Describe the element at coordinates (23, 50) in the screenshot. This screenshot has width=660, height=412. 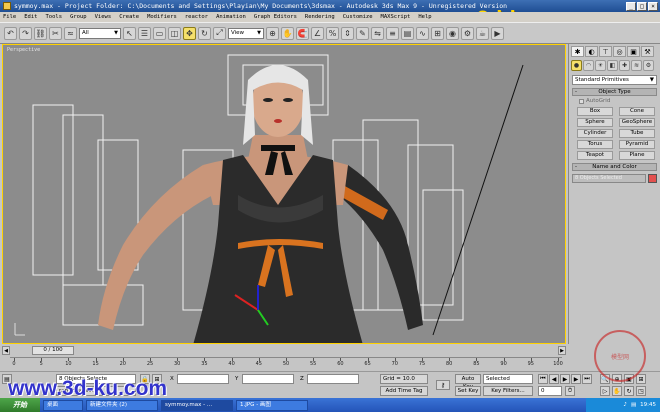
I see `viewport-label: Perspective` at that location.